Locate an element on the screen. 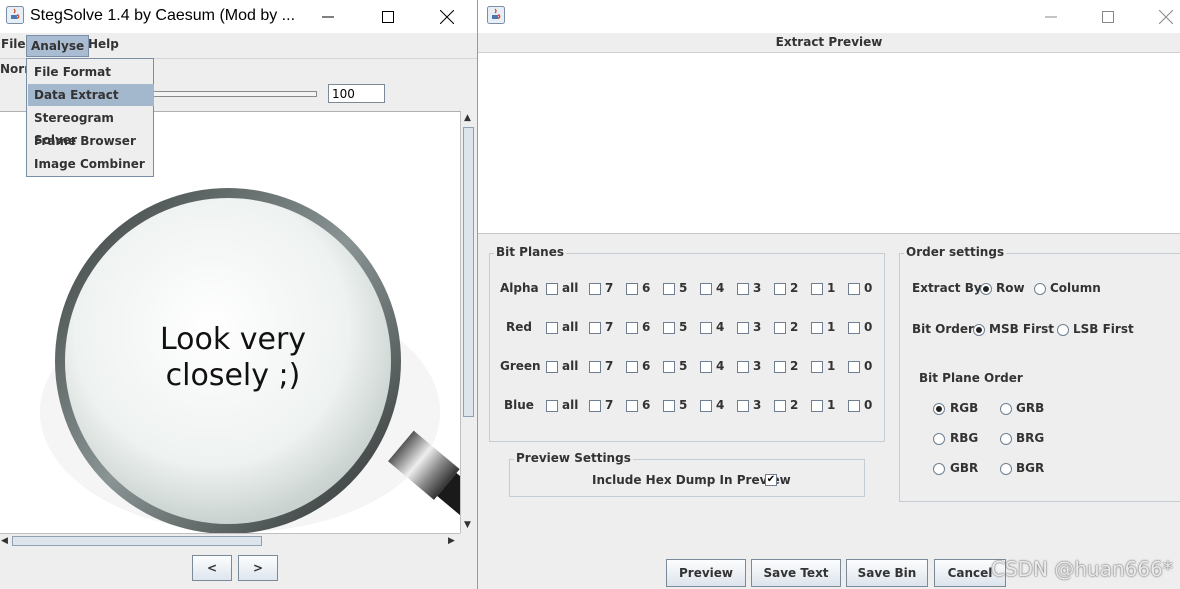 Image resolution: width=1180 pixels, height=589 pixels. menu-item-data-extract: Data Extract is located at coordinates (91, 95).